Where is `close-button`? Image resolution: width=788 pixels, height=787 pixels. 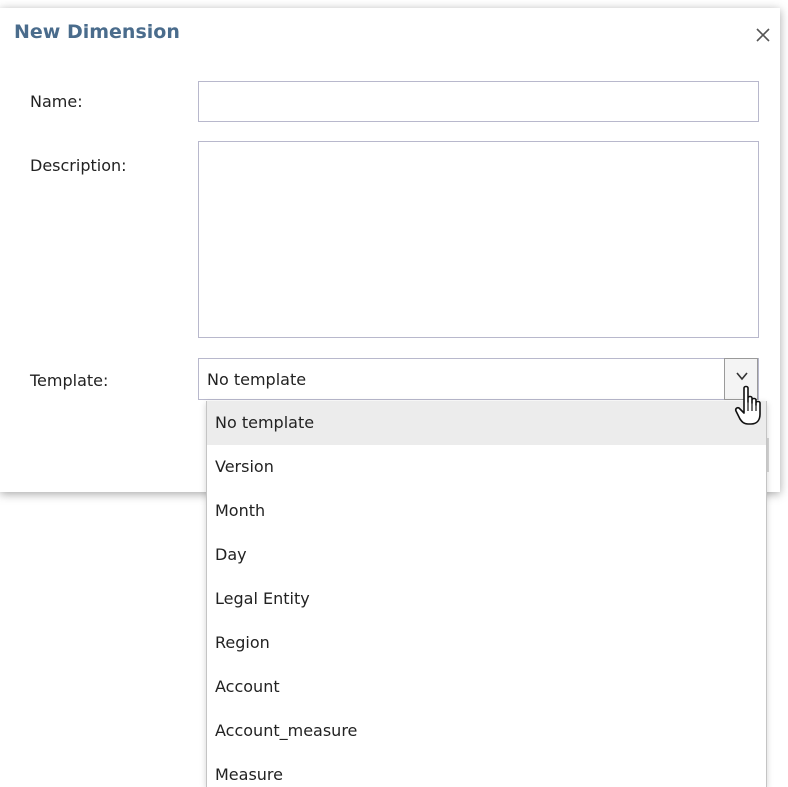 close-button is located at coordinates (763, 35).